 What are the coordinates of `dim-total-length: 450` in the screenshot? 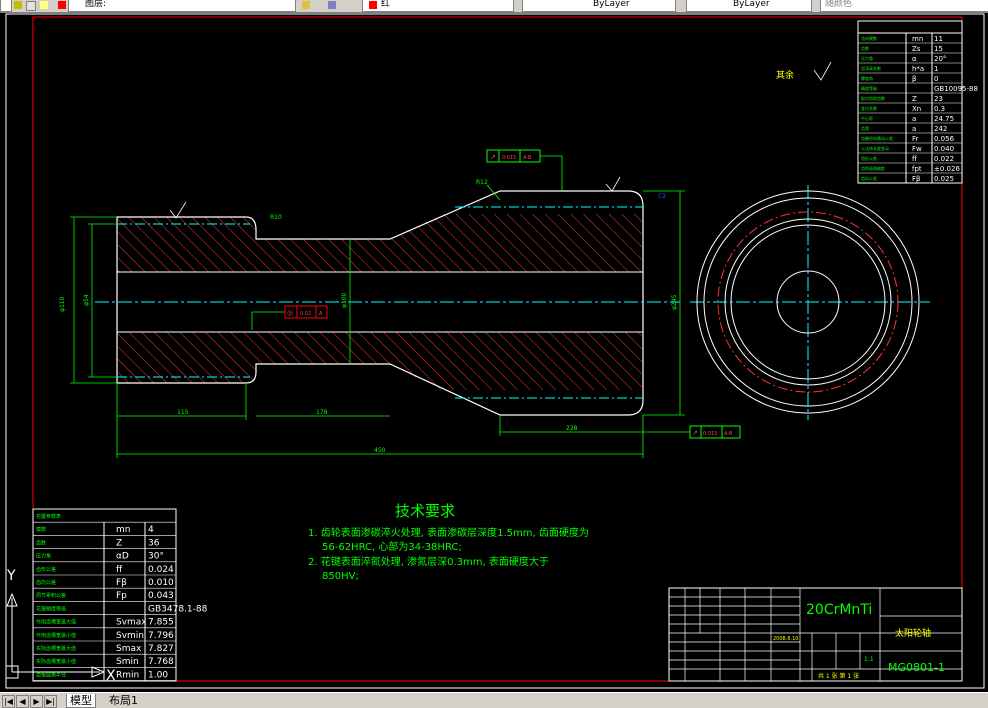 It's located at (380, 450).